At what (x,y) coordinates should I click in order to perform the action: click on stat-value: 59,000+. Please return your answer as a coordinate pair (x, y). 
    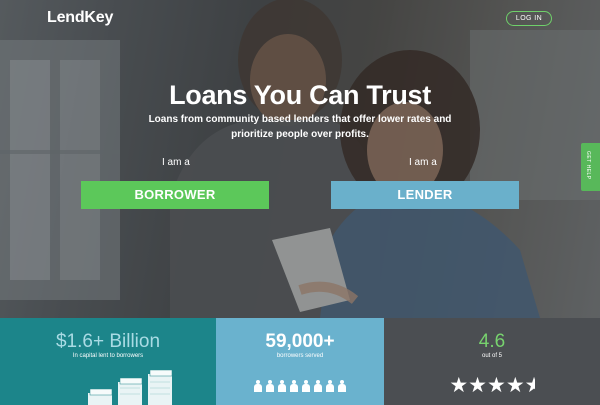
    Looking at the image, I should click on (300, 341).